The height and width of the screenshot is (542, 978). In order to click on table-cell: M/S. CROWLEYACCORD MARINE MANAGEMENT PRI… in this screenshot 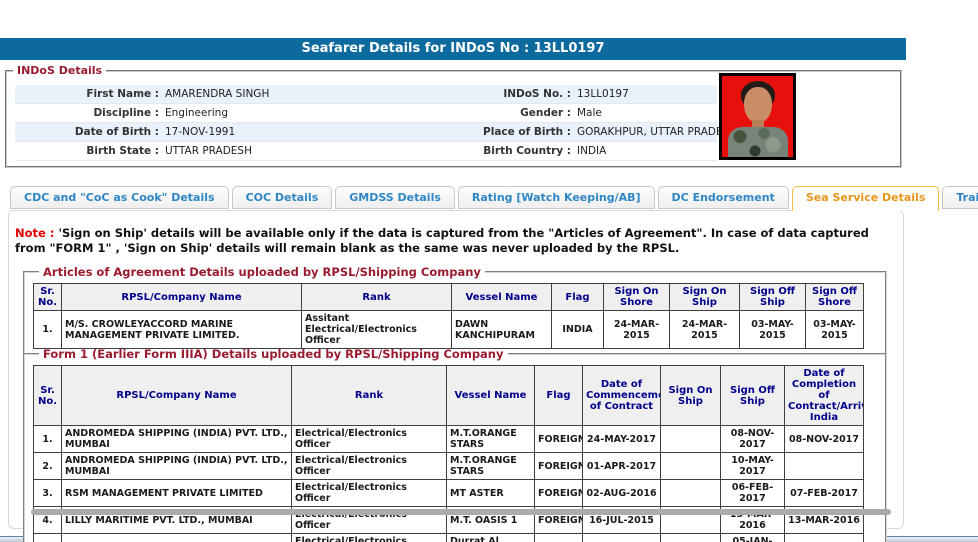, I will do `click(181, 329)`.